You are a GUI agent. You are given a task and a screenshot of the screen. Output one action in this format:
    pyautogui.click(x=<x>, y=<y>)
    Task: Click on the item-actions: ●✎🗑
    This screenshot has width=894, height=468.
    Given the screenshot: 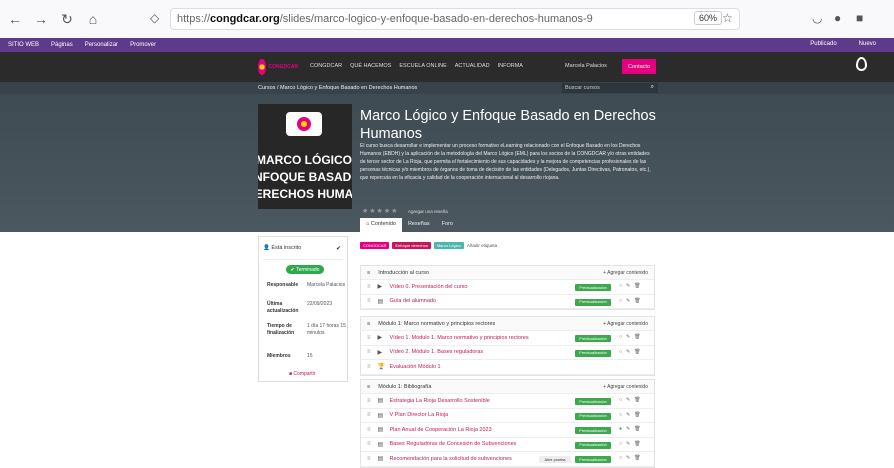 What is the action you would take?
    pyautogui.click(x=632, y=429)
    